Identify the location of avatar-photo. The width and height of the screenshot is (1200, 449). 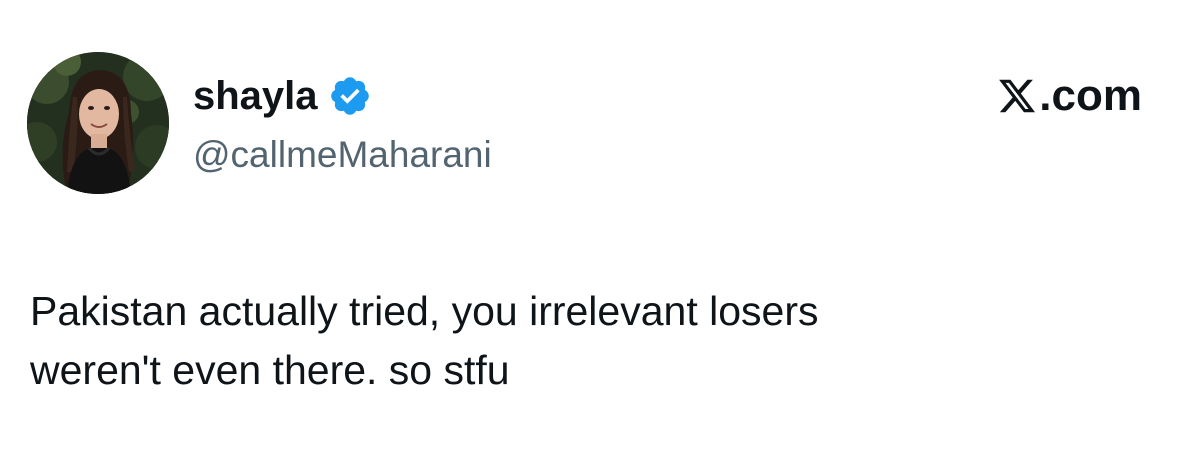
(98, 123).